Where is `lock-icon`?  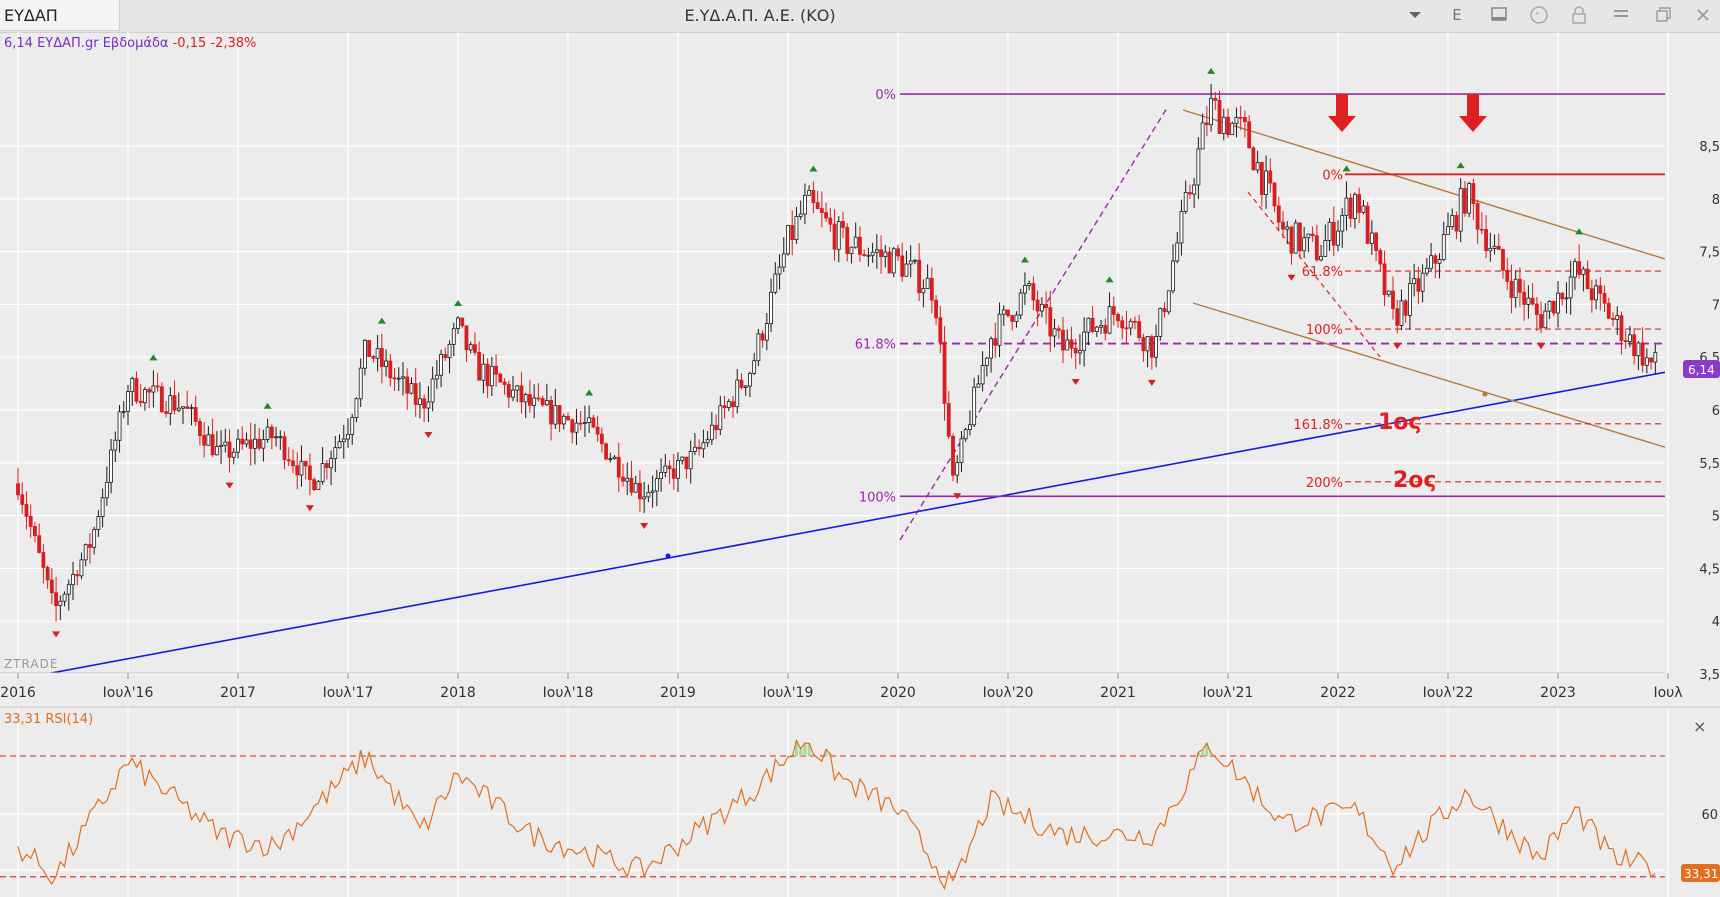
lock-icon is located at coordinates (1579, 15).